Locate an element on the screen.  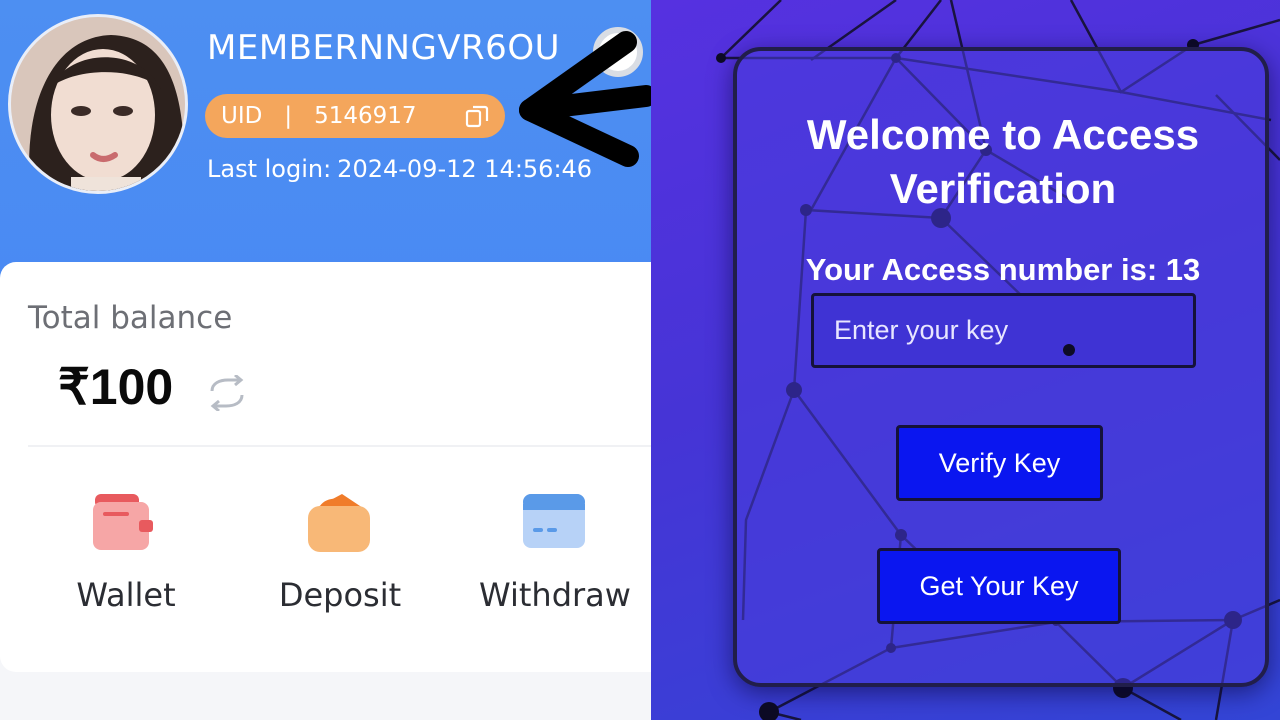
pointer-arrow-icon is located at coordinates (585, 99).